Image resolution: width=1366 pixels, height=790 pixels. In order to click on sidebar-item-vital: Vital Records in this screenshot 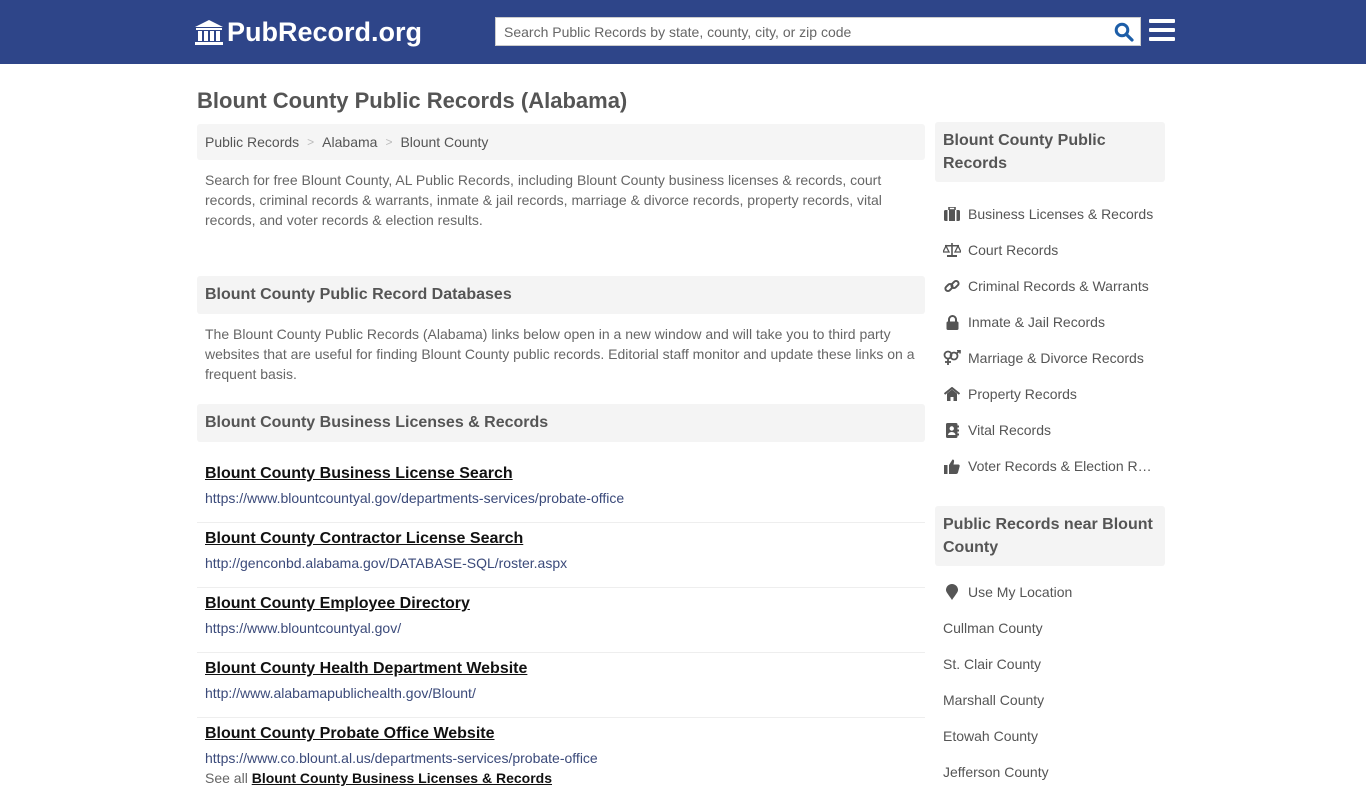, I will do `click(1050, 430)`.